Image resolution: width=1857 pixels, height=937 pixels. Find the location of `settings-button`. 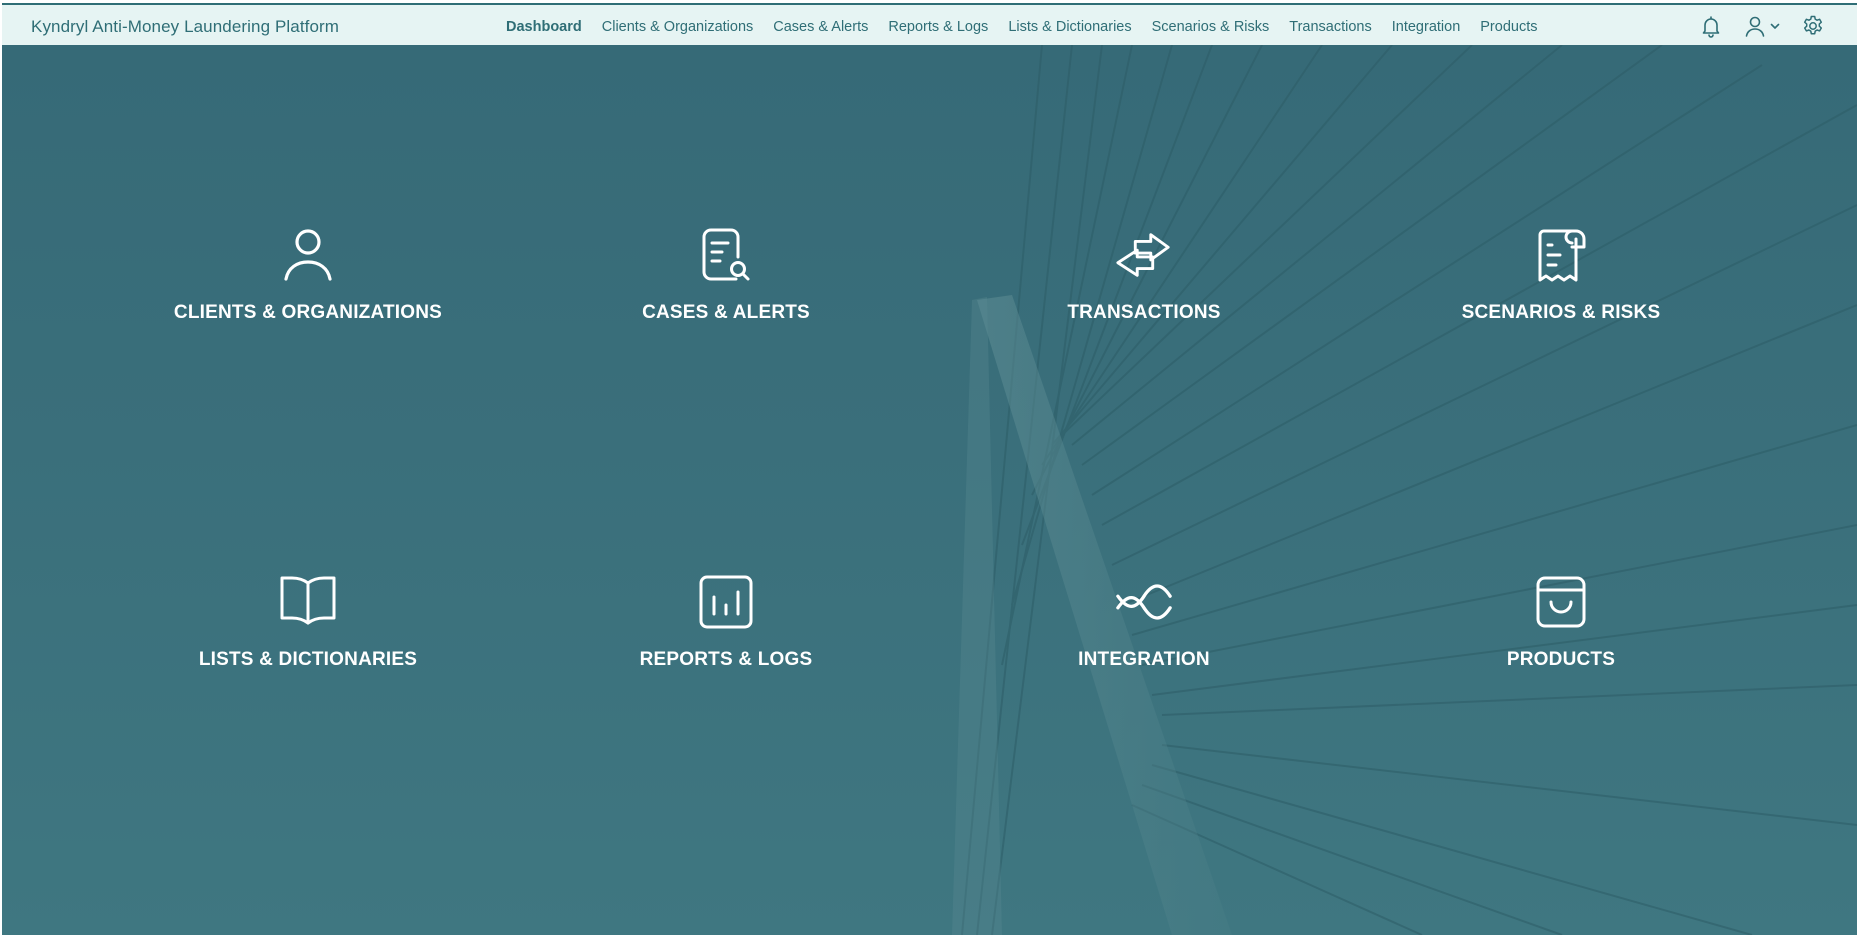

settings-button is located at coordinates (1813, 26).